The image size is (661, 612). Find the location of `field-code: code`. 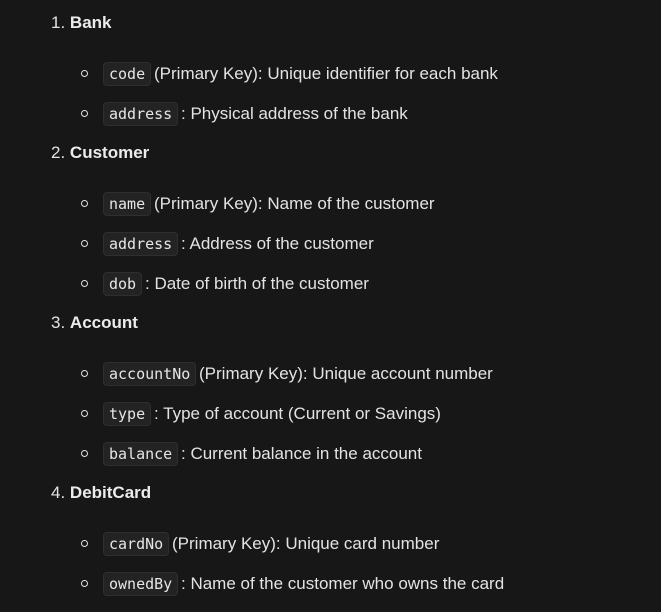

field-code: code is located at coordinates (127, 74).